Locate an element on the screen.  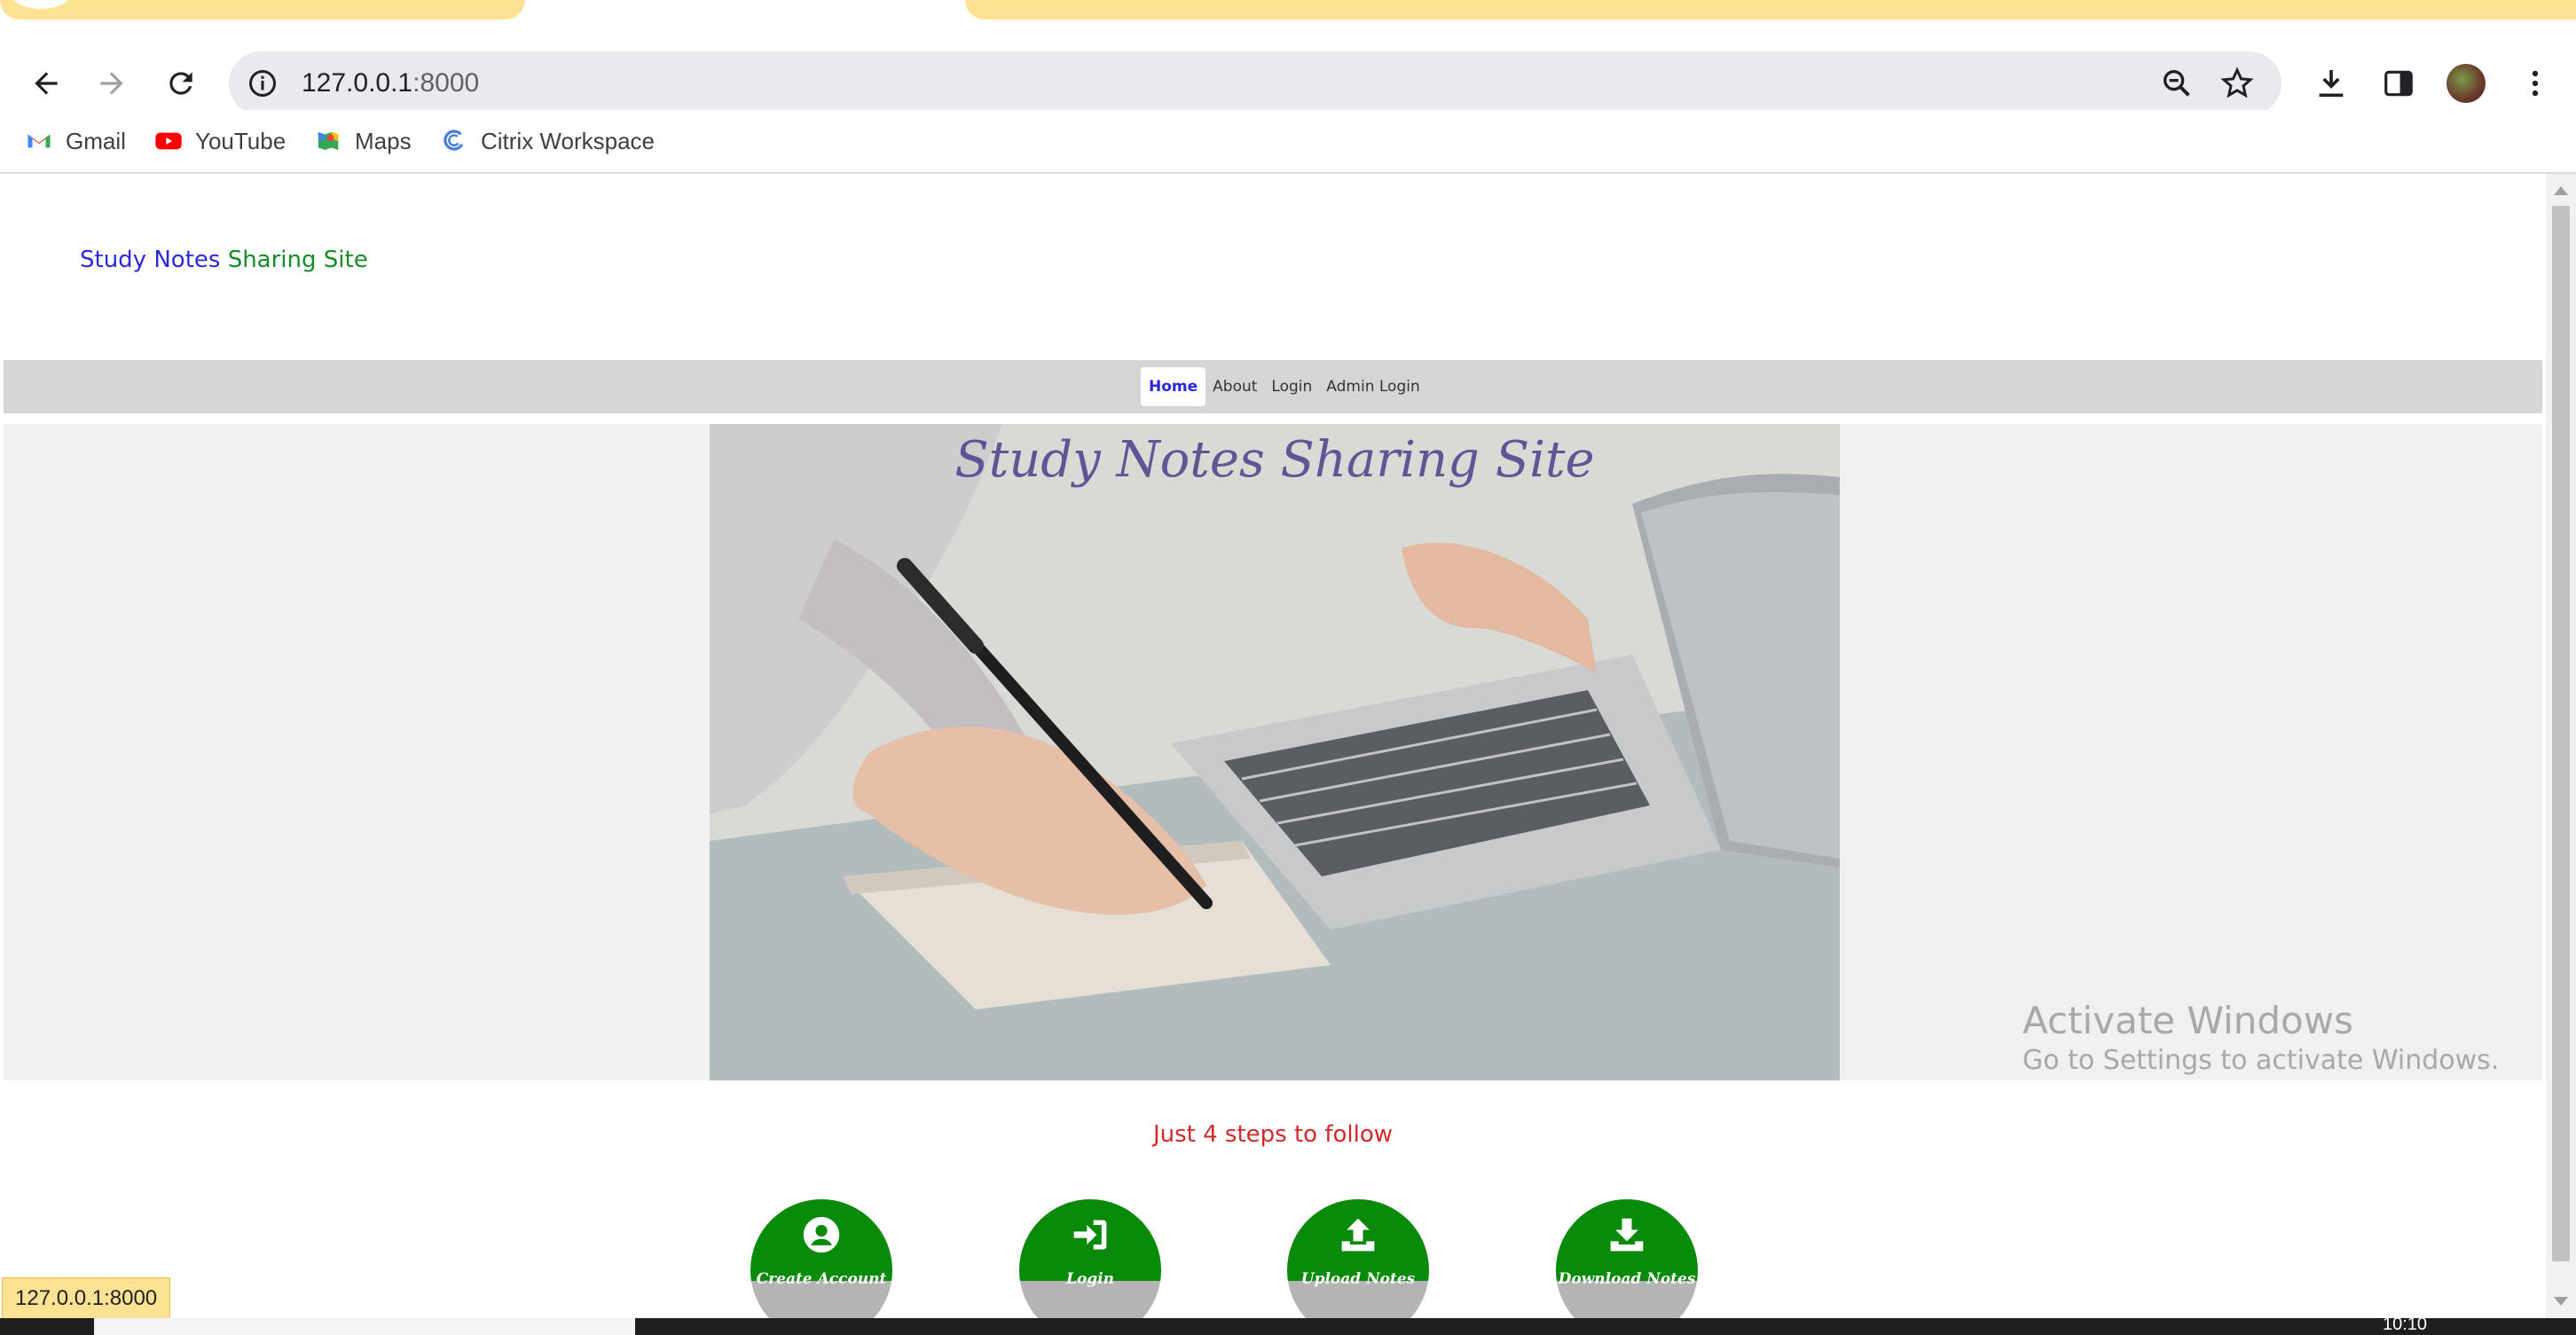
bookmarks-bar: Gmail YouTube Maps Citrix Workspace is located at coordinates (1288, 142).